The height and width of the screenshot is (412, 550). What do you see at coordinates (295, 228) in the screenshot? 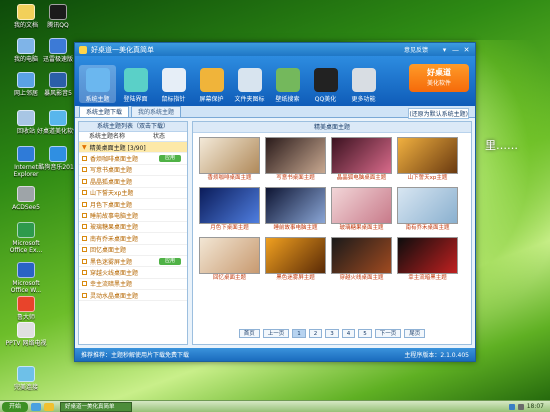
I see `theme-card-name: 睡前故事电脑主题` at bounding box center [295, 228].